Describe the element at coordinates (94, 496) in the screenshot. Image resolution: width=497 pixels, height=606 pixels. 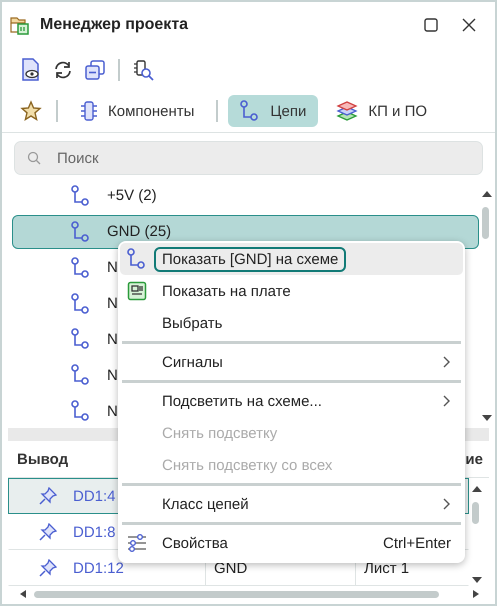
I see `table-cell: DD1:4` at that location.